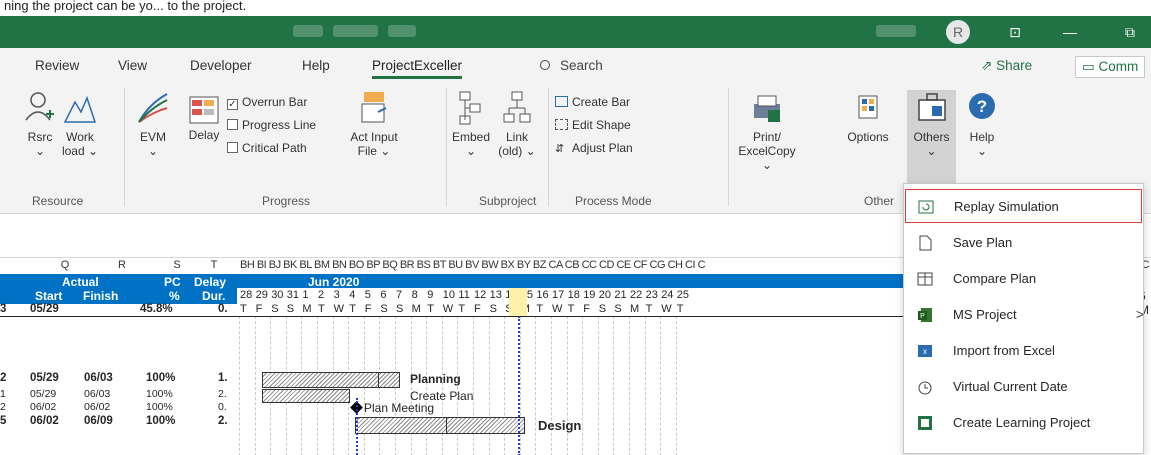 The image size is (1151, 455). Describe the element at coordinates (122, 265) in the screenshot. I see `col-header-r: R` at that location.